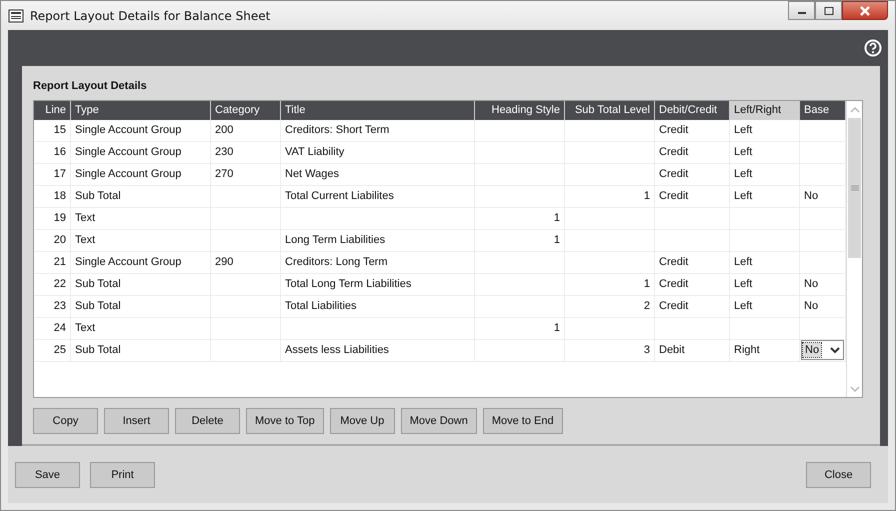 Image resolution: width=896 pixels, height=511 pixels. Describe the element at coordinates (610, 306) in the screenshot. I see `table-cell: 2` at that location.